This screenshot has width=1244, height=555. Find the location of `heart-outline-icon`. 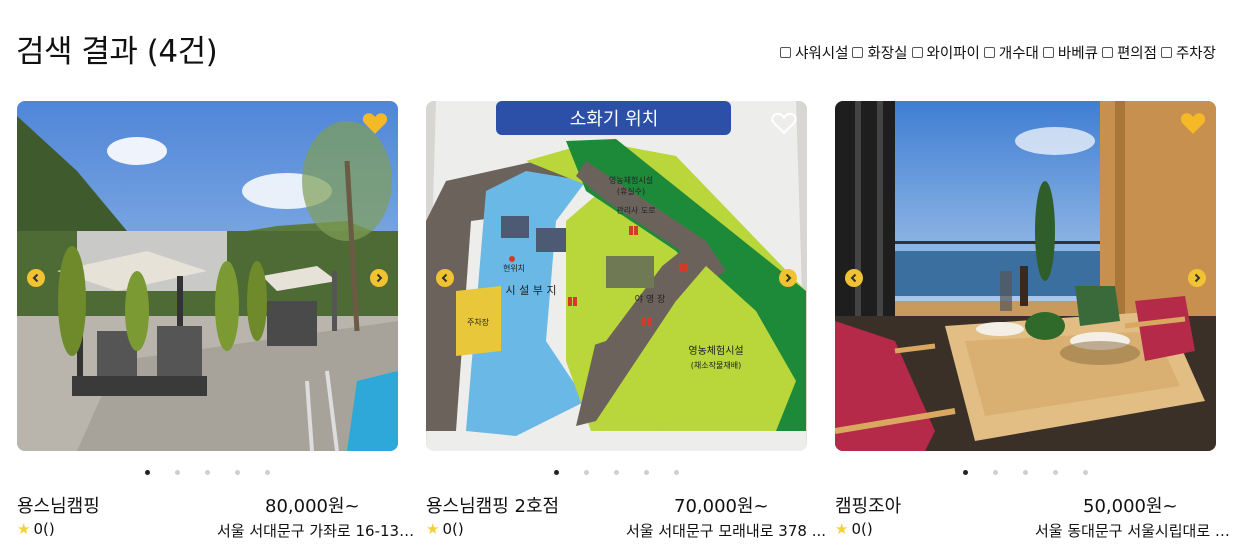

heart-outline-icon is located at coordinates (784, 123).